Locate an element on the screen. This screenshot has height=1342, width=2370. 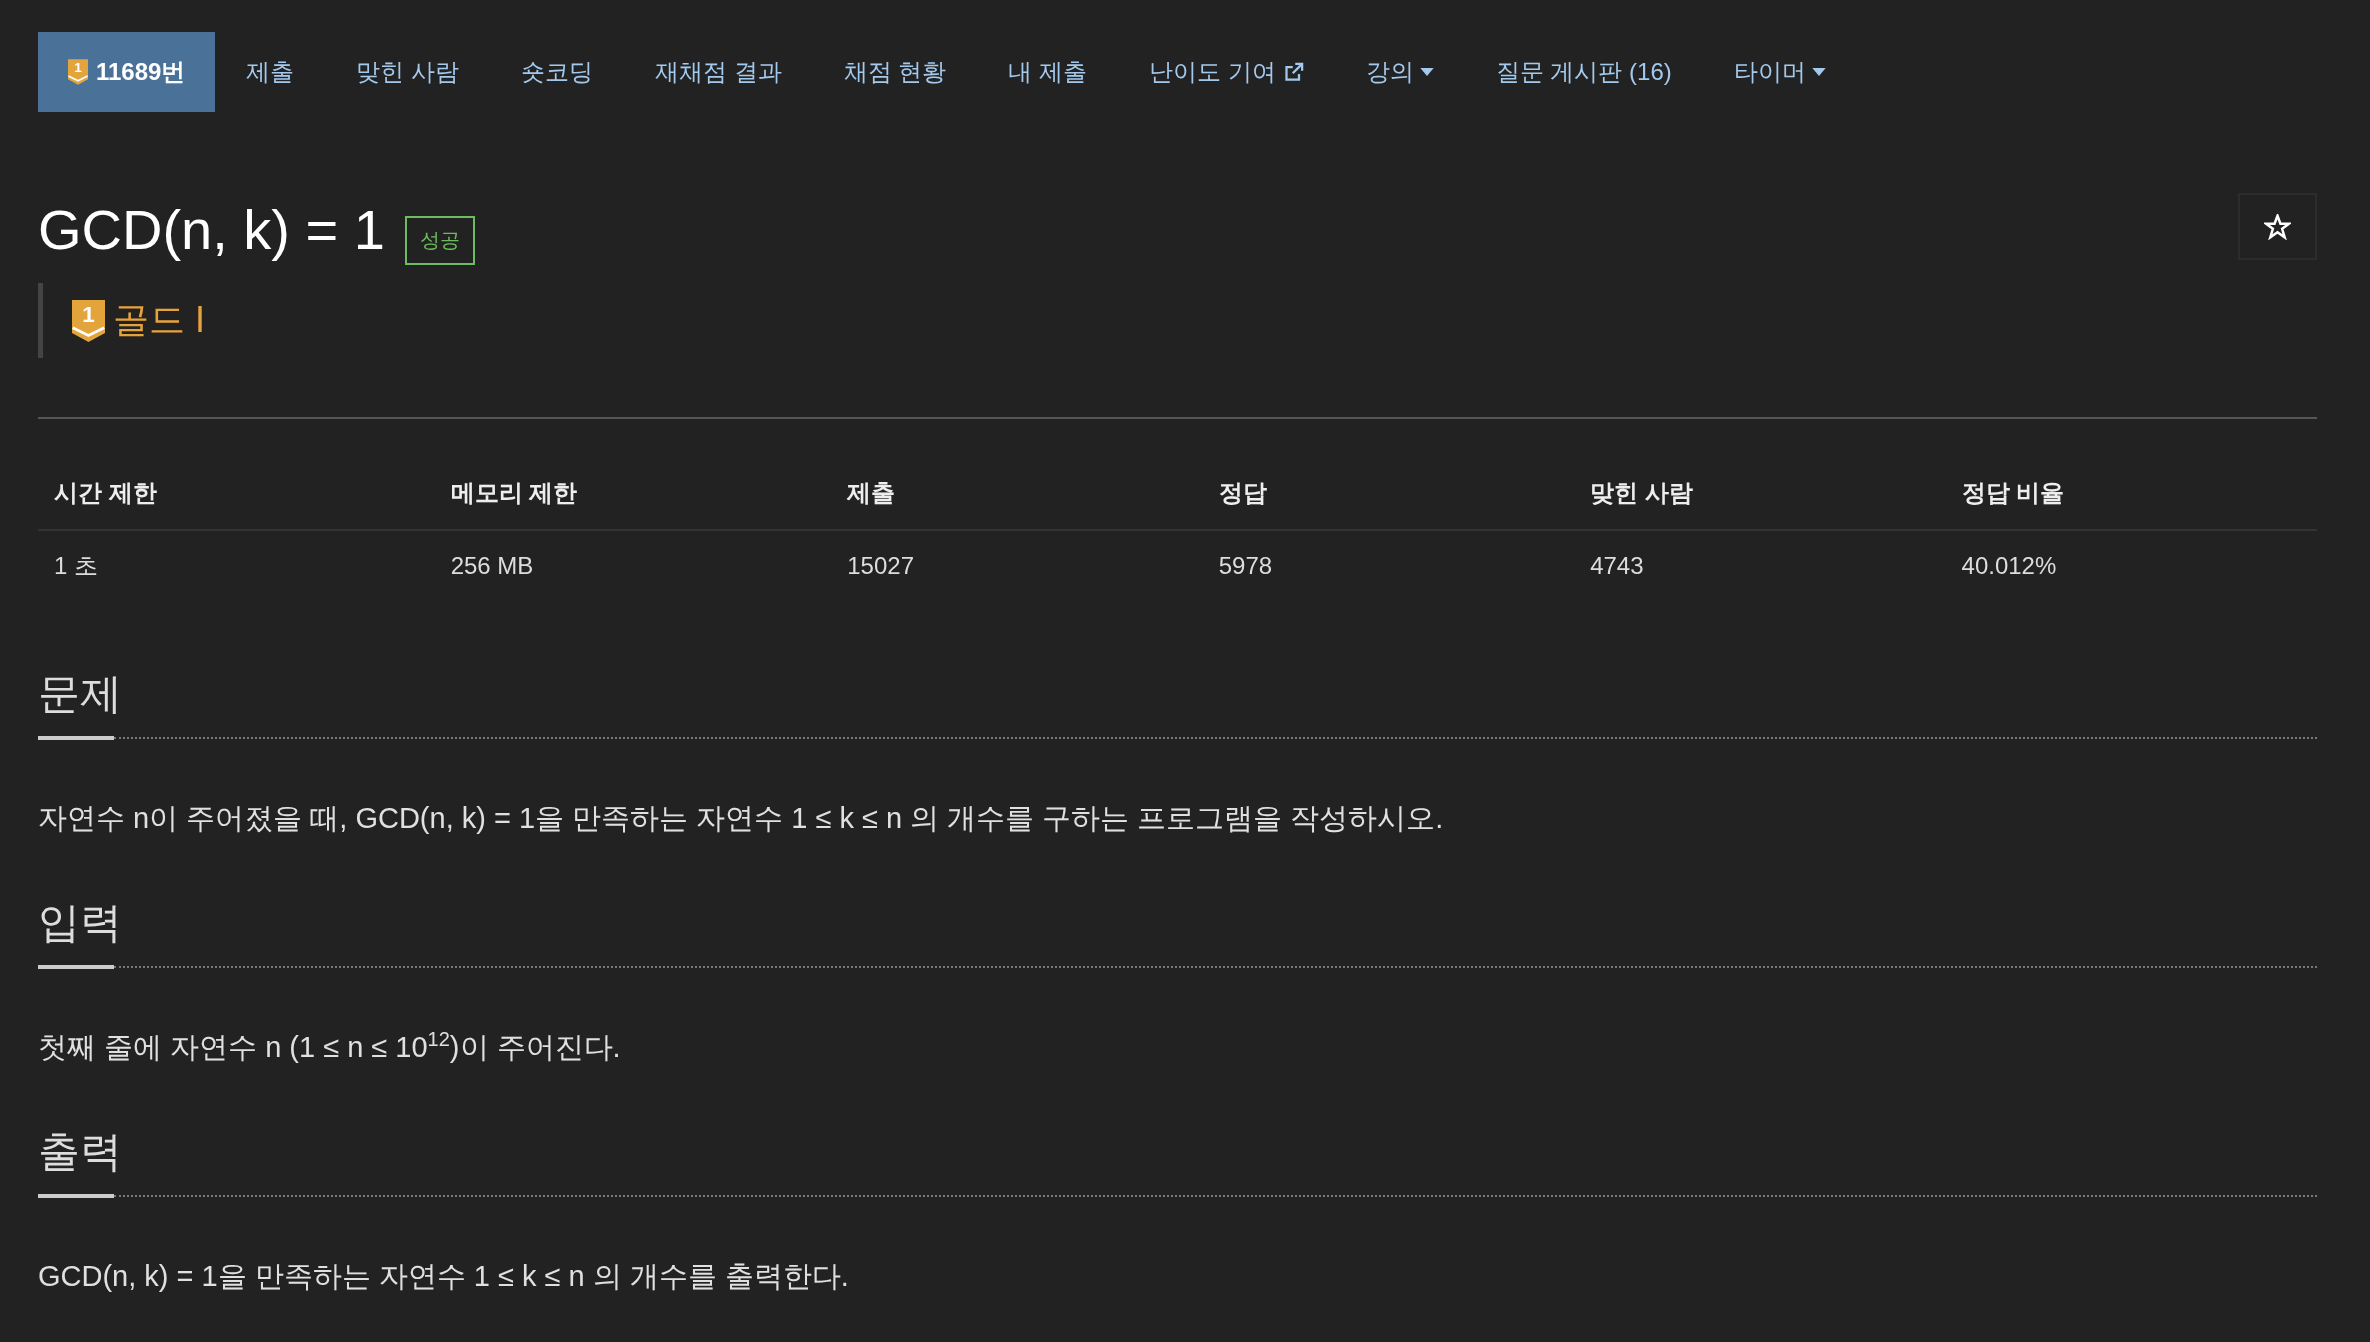
star-button is located at coordinates (2277, 226).